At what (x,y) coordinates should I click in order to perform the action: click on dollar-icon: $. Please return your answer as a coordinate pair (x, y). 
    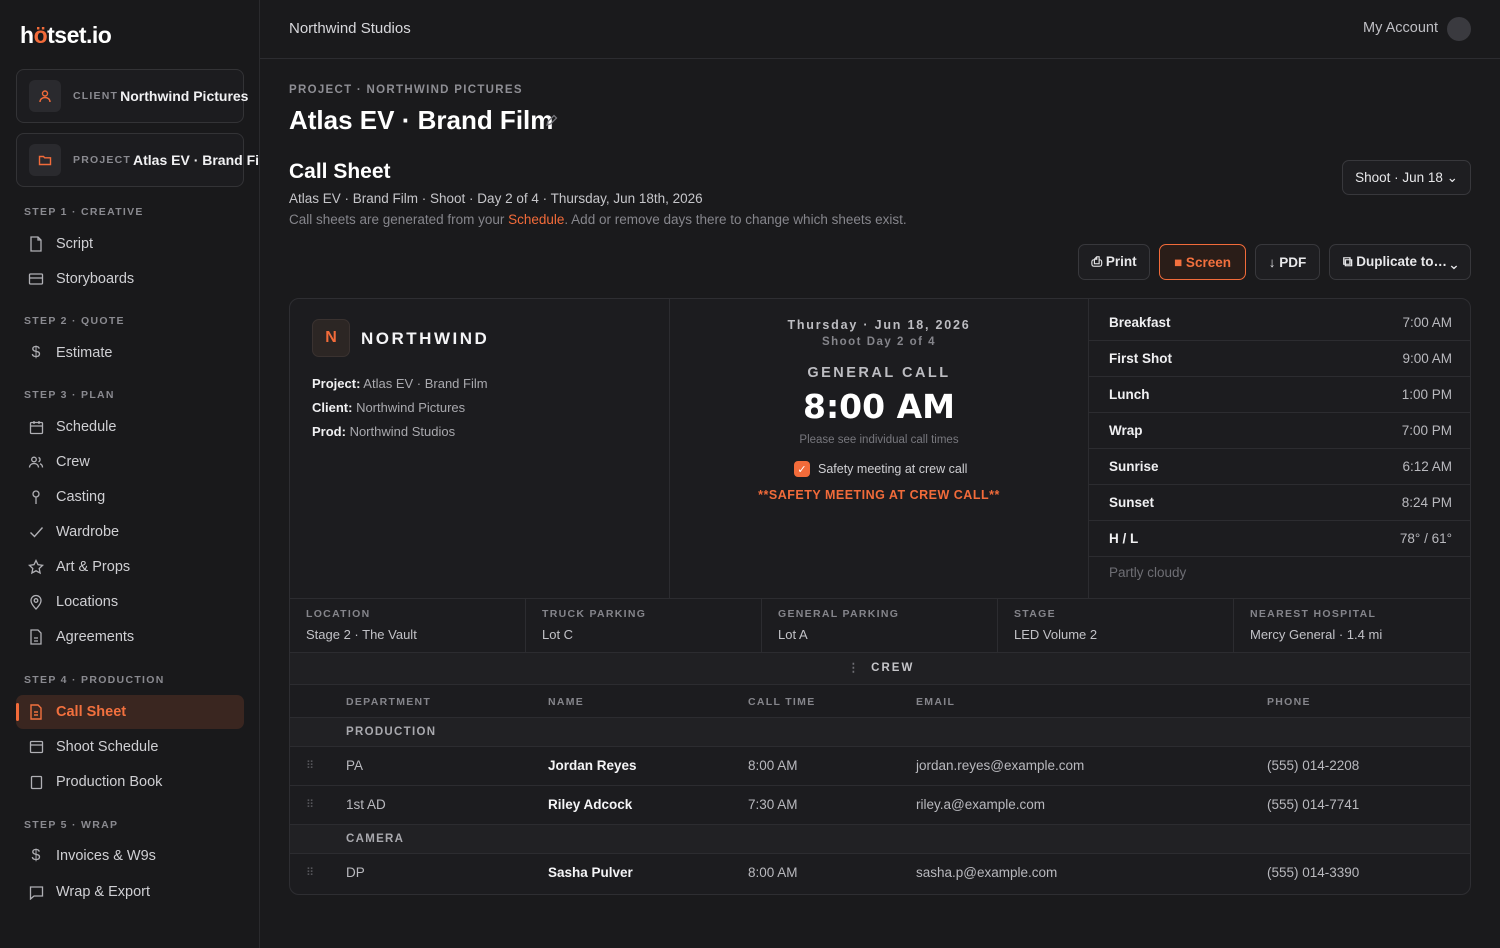
    Looking at the image, I should click on (36, 855).